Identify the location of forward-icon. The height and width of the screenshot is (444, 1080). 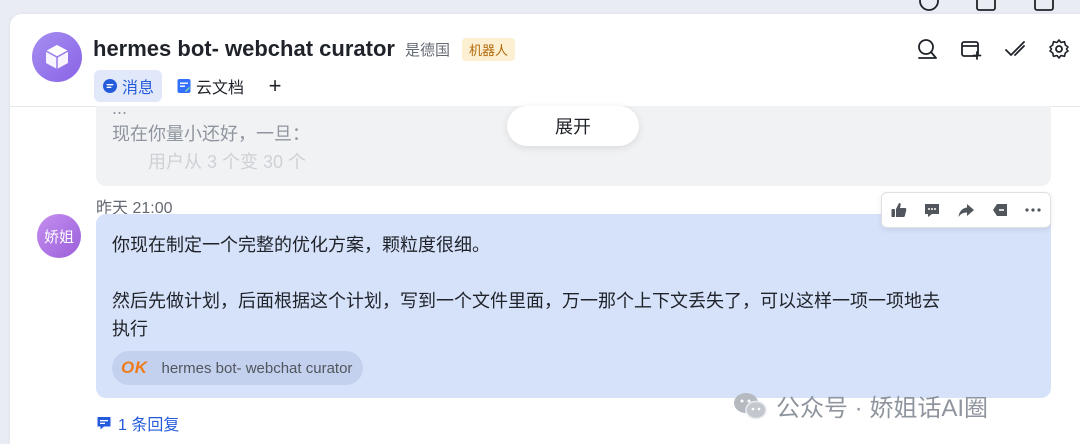
(966, 210).